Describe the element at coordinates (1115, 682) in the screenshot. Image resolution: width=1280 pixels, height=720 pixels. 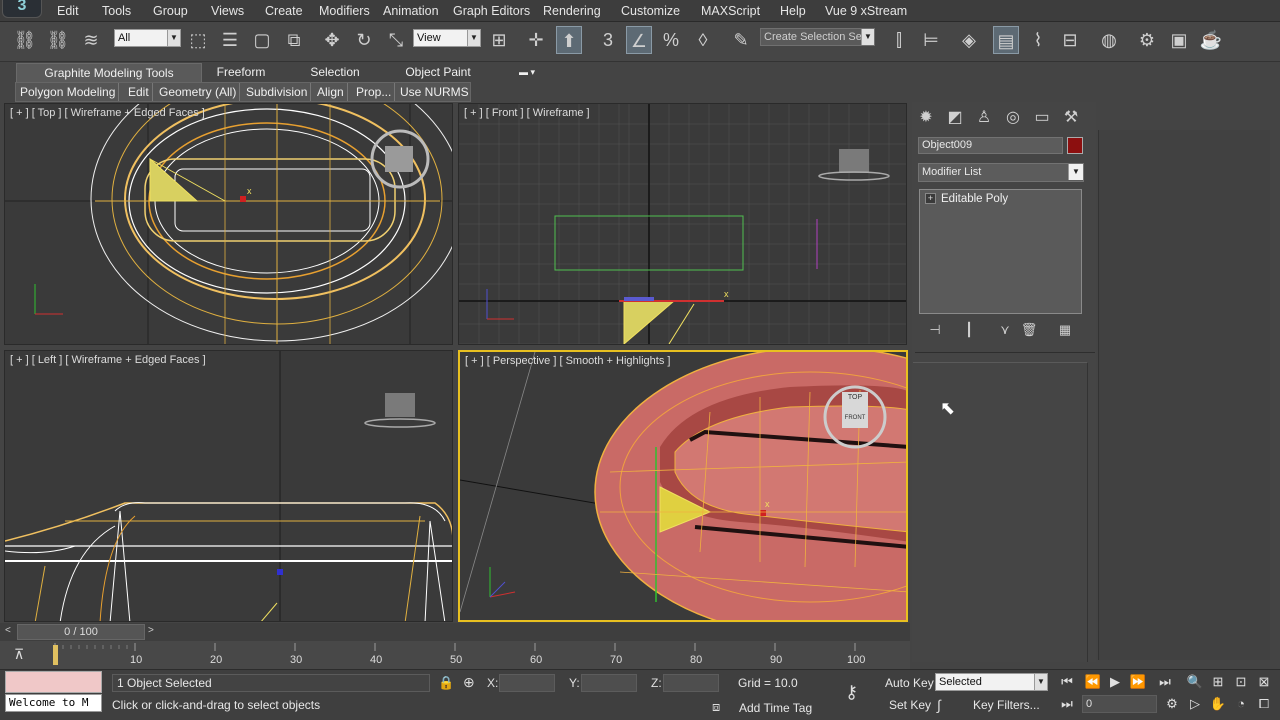
I see `play-icon: ▶` at that location.